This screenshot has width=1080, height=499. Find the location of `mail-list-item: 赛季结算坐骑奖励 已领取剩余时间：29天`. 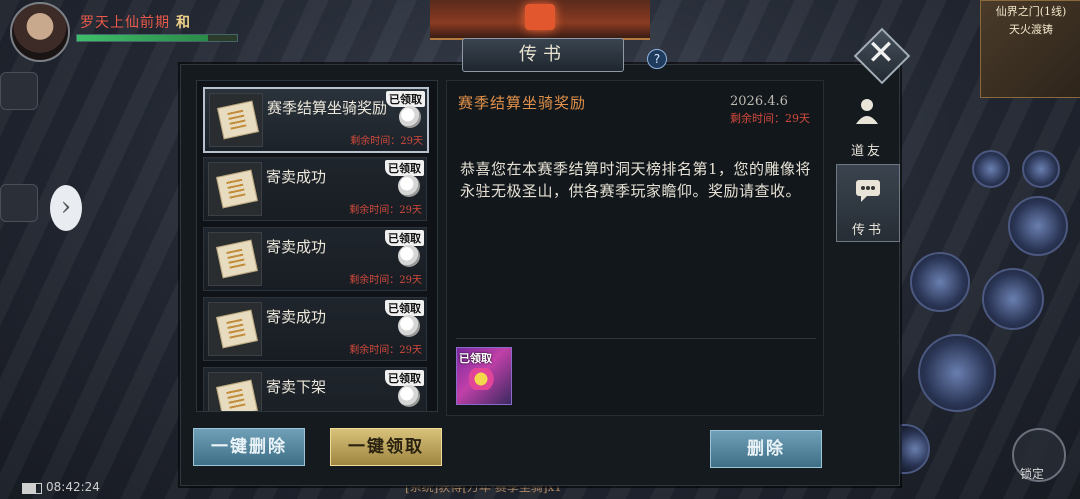

mail-list-item: 赛季结算坐骑奖励 已领取剩余时间：29天 is located at coordinates (316, 120).